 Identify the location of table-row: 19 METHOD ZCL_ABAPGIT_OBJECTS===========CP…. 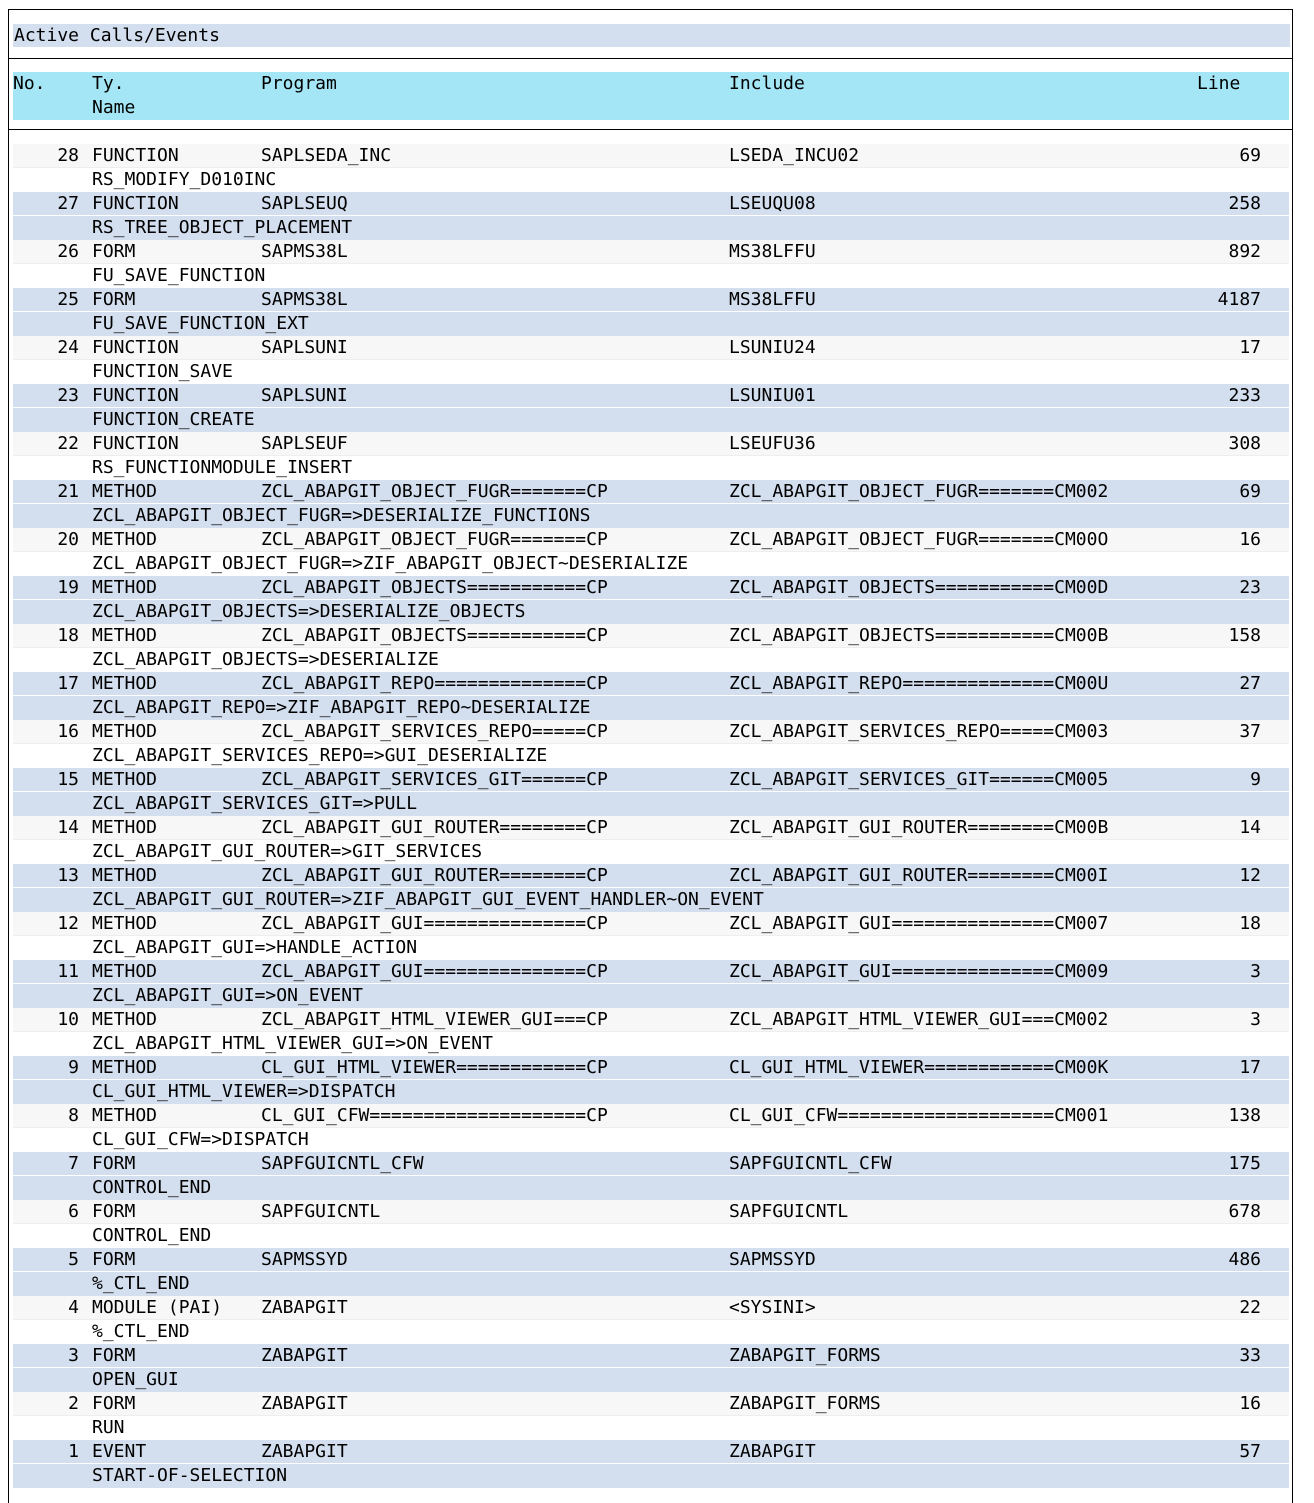
(651, 600).